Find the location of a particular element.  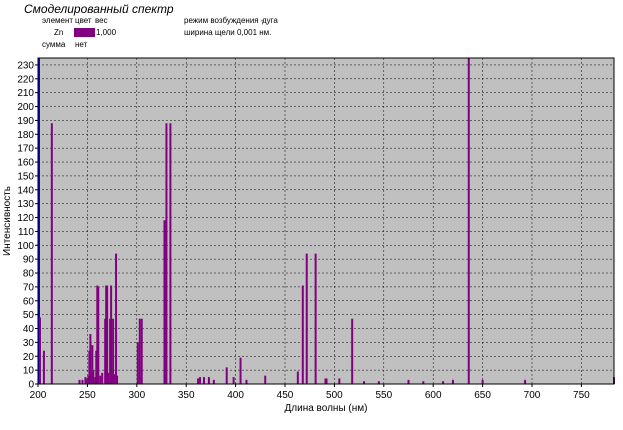

y-tick-label: 0 is located at coordinates (31, 385).